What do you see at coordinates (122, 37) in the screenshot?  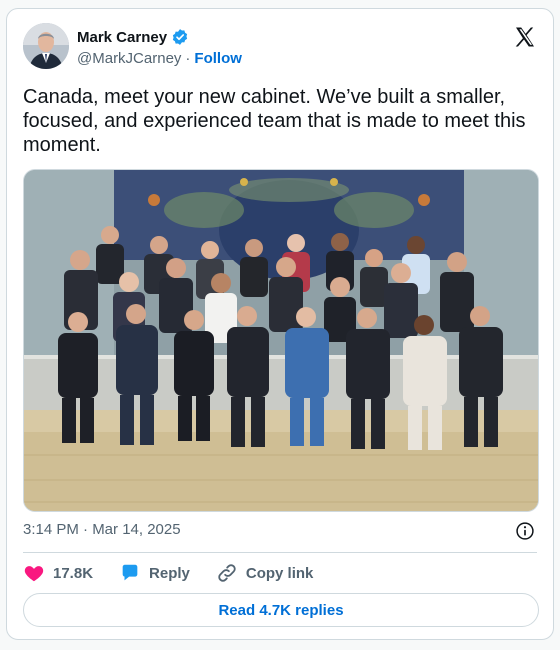 I see `author-display-name: Mark Carney` at bounding box center [122, 37].